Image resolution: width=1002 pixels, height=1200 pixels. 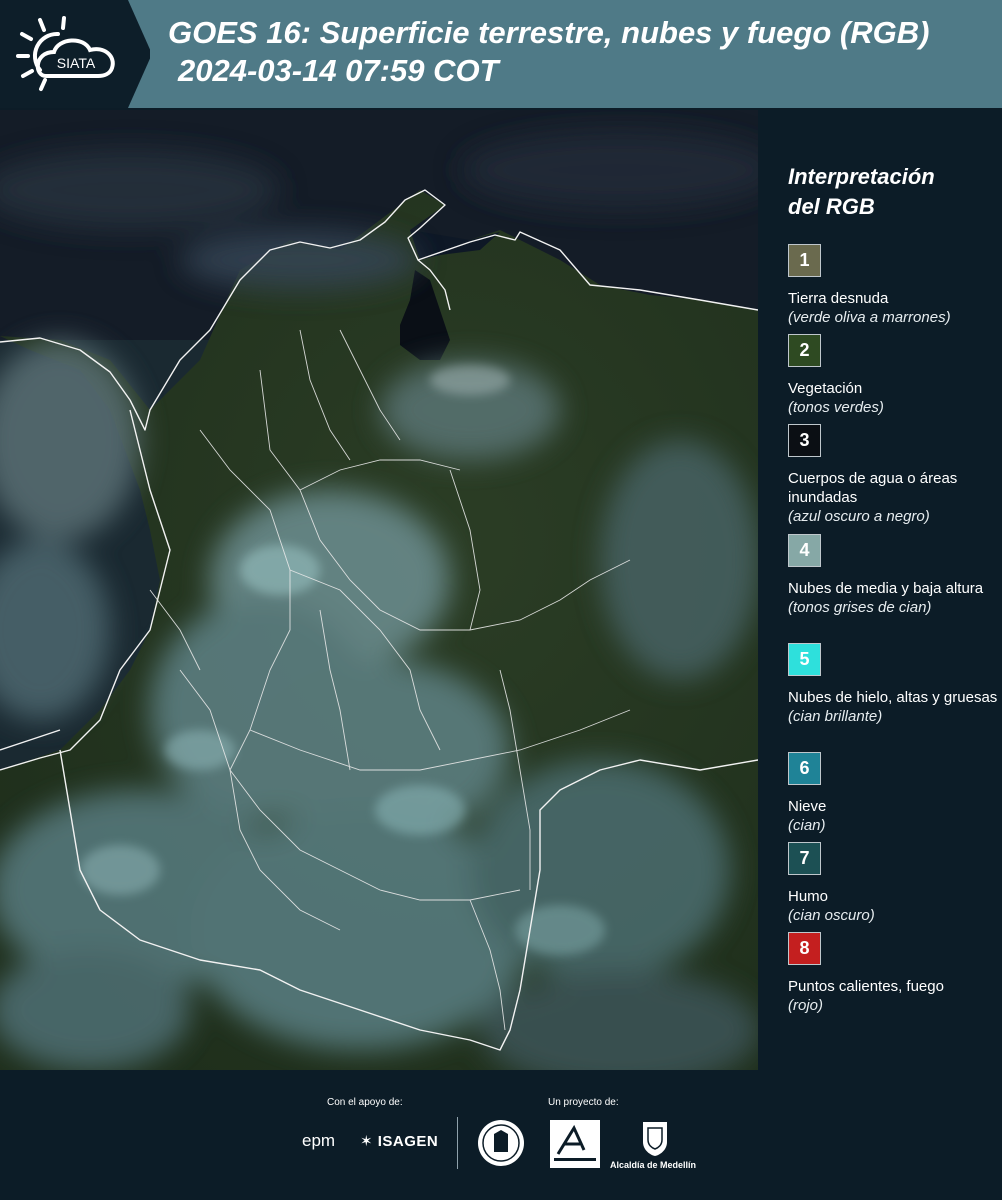 I want to click on legend-desc: (azul oscuro a negro), so click(x=859, y=516).